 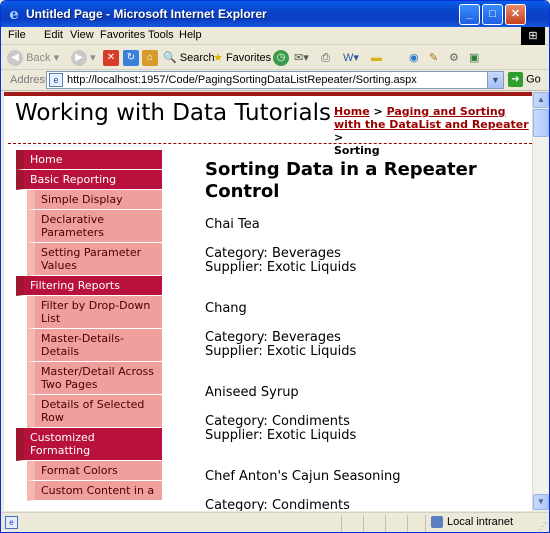 I want to click on history-icon: ◷, so click(x=281, y=58).